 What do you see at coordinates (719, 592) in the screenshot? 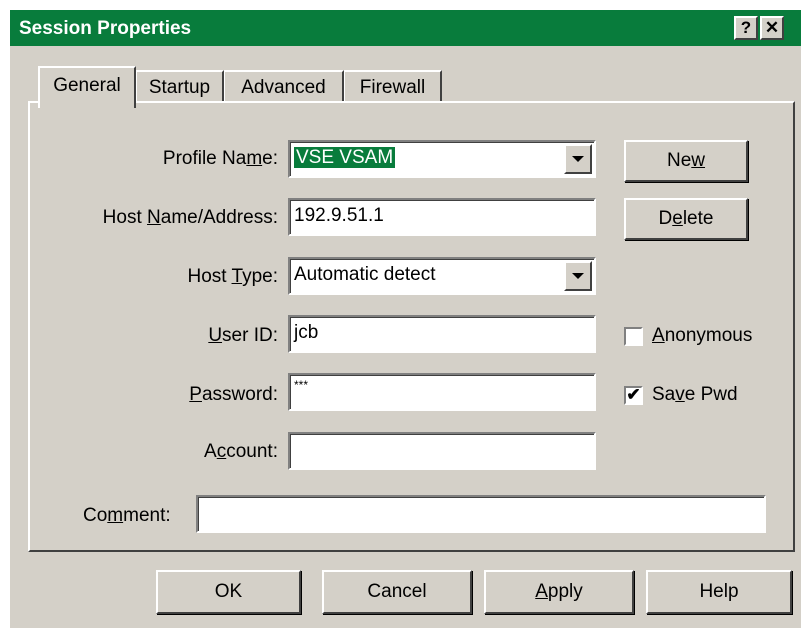
I see `help-button: Help` at bounding box center [719, 592].